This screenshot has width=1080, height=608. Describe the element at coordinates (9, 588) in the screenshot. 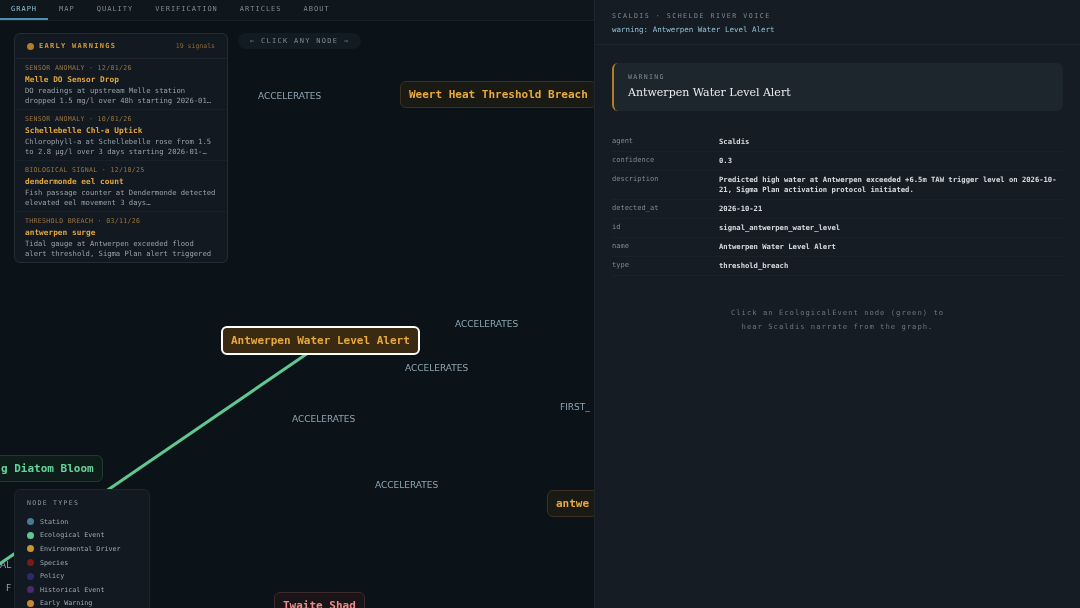

I see `edge-label: F` at that location.